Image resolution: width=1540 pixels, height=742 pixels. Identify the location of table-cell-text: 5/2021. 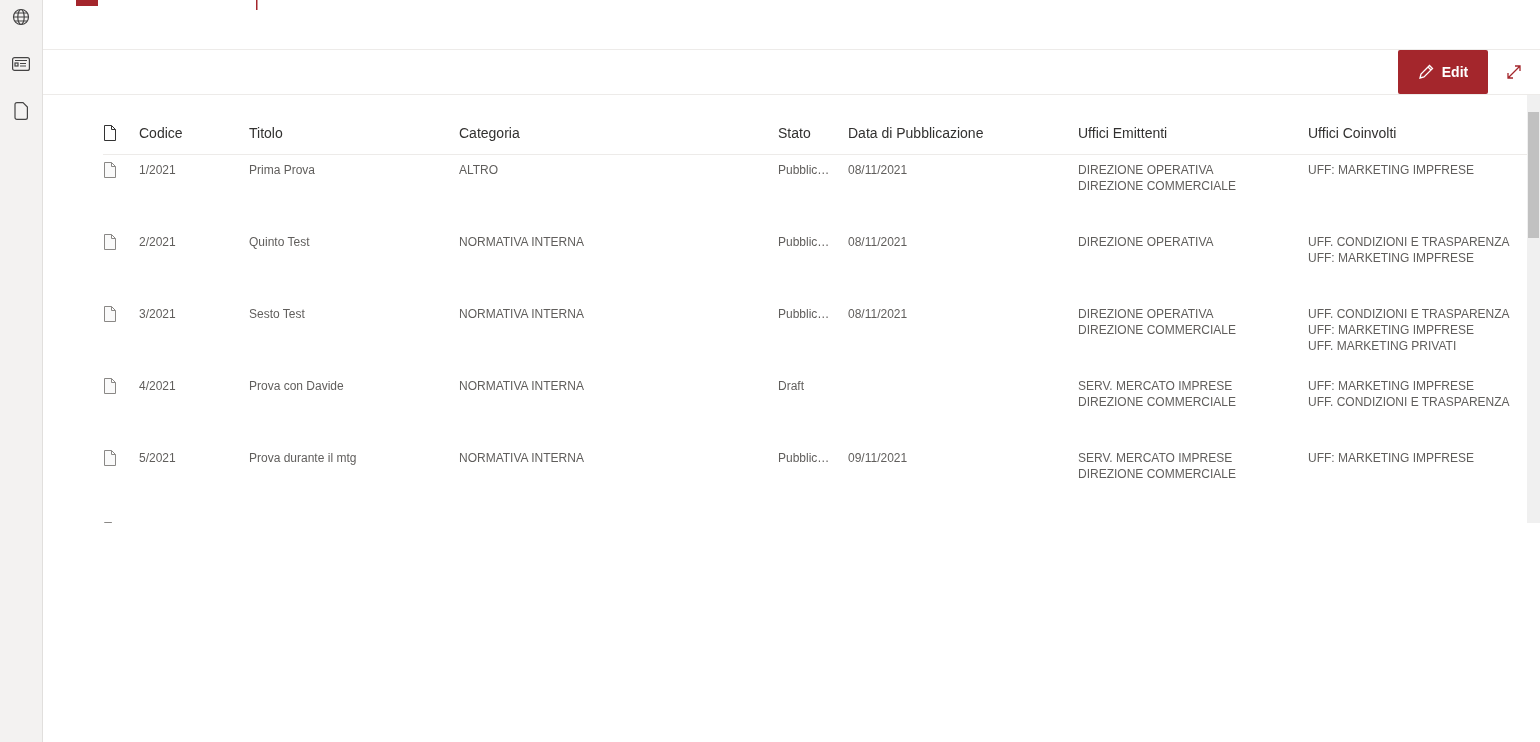
(158, 458).